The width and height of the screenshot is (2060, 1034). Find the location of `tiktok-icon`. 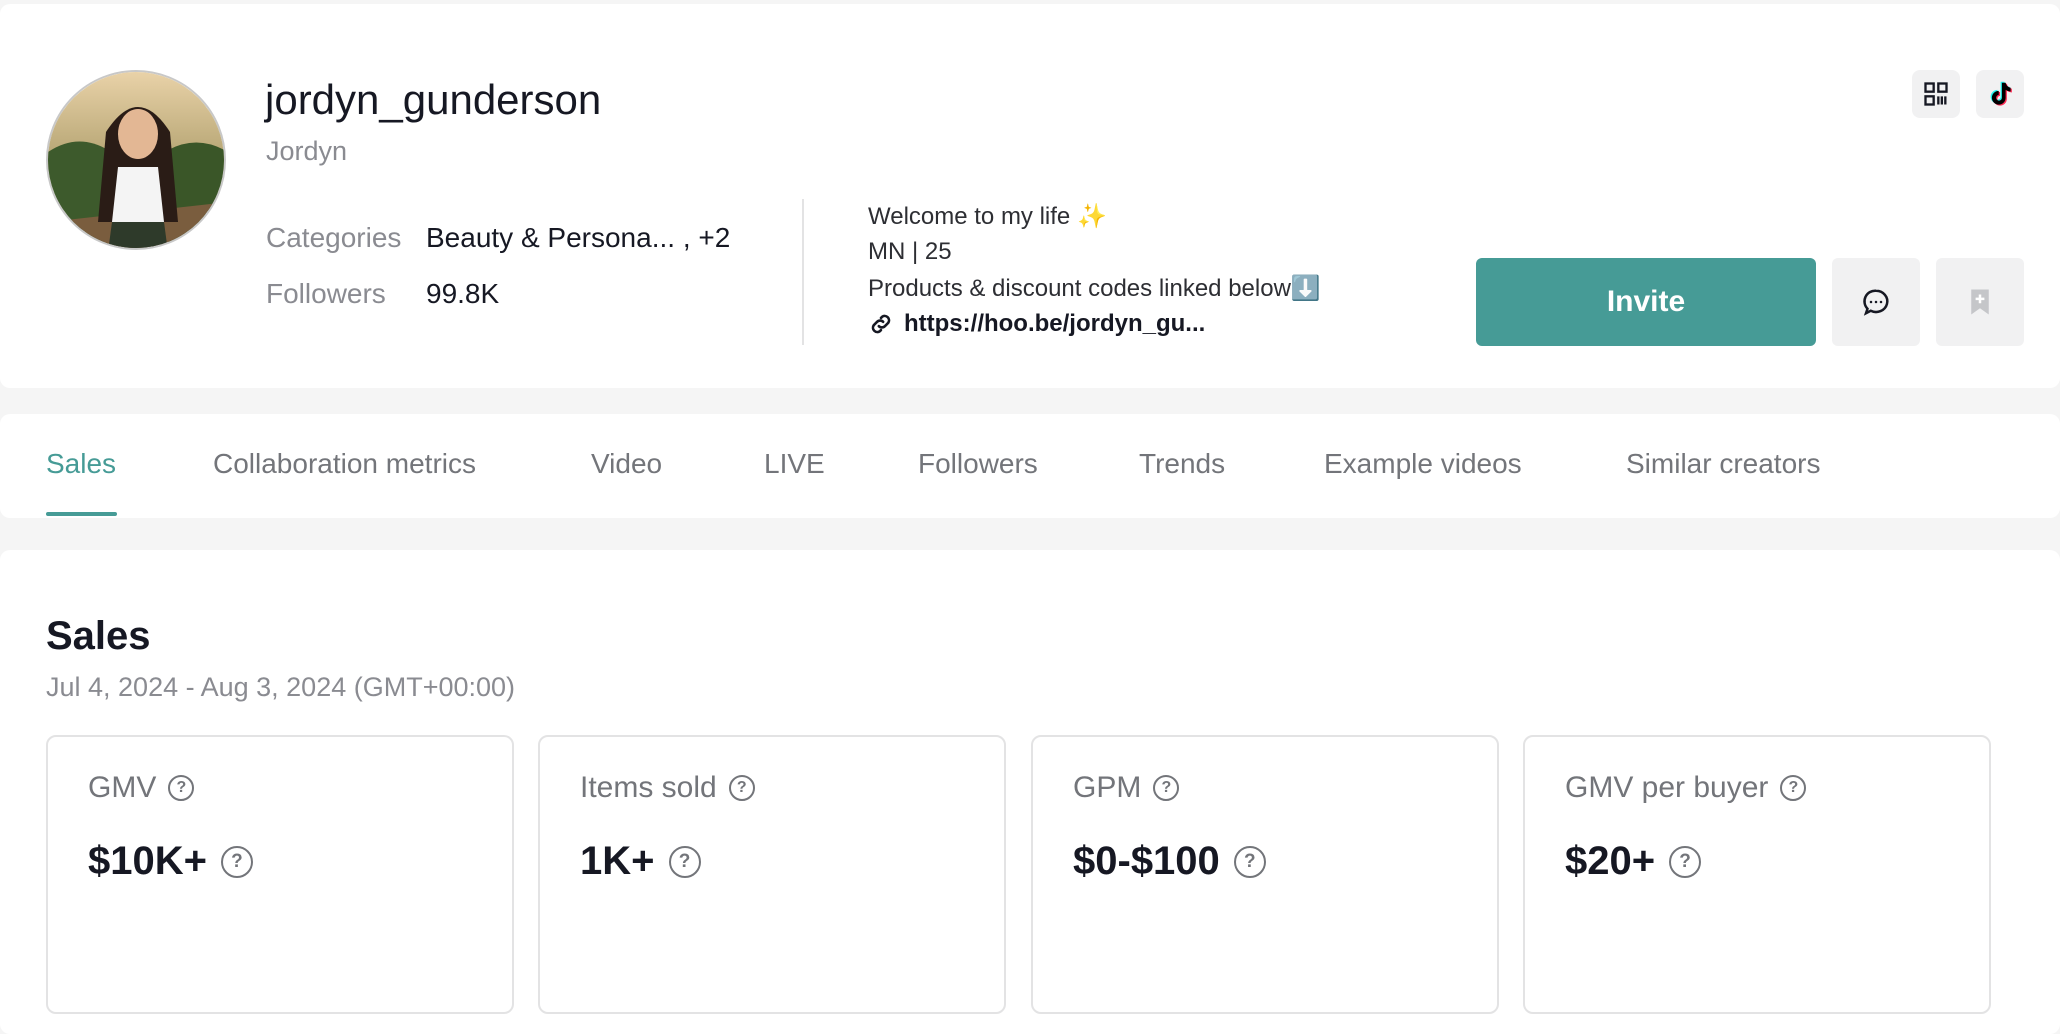

tiktok-icon is located at coordinates (2000, 94).